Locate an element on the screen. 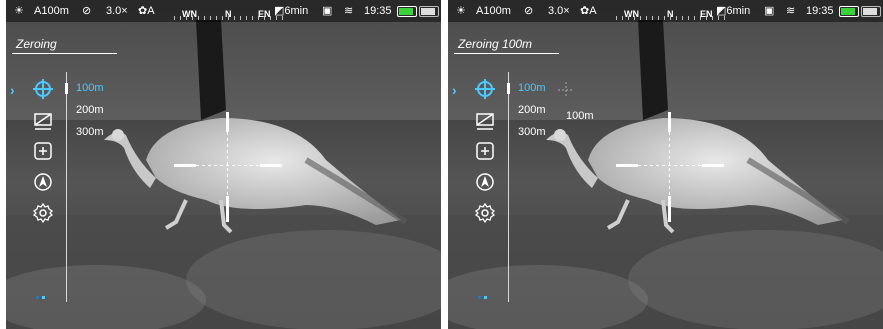 The height and width of the screenshot is (329, 883). menu-title: Zeroing is located at coordinates (36, 44).